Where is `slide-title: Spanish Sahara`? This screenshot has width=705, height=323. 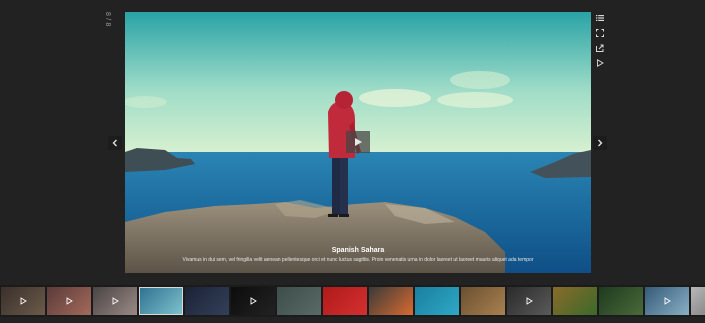
slide-title: Spanish Sahara is located at coordinates (358, 250).